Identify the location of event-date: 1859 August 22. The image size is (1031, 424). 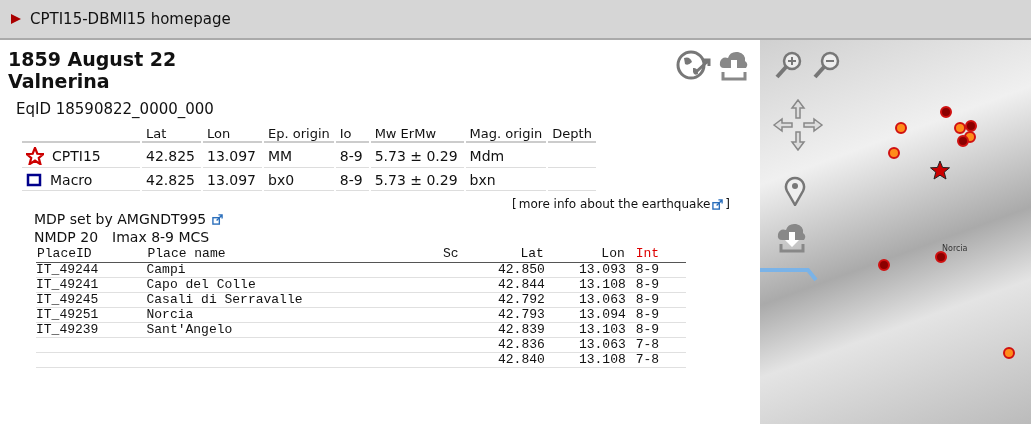
(92, 59).